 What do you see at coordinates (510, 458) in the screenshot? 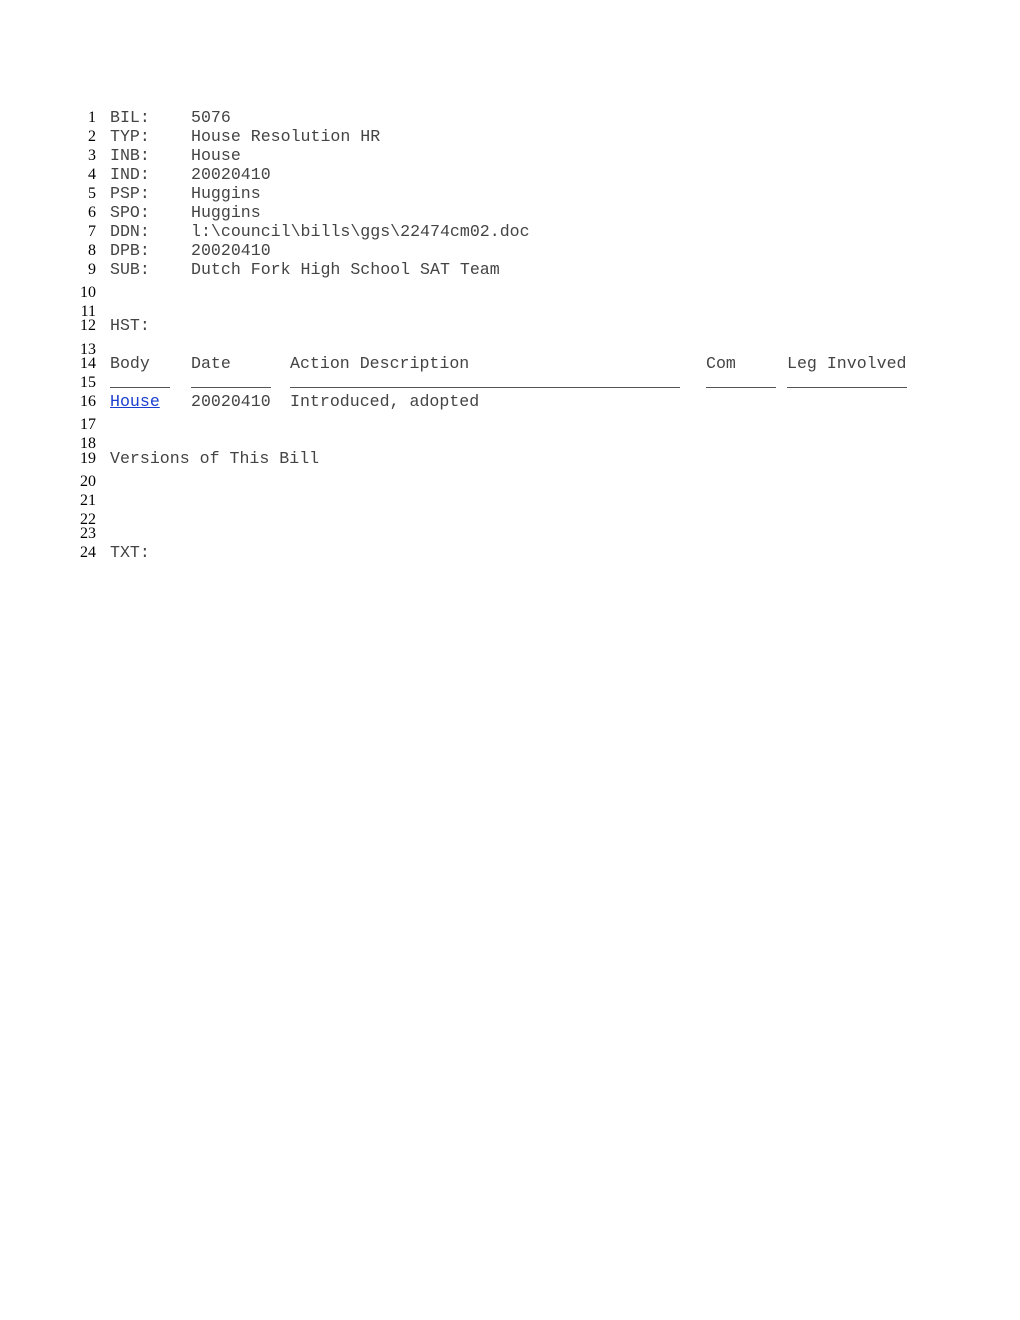
I see `versions-row: 19 Versions of This Bill` at bounding box center [510, 458].